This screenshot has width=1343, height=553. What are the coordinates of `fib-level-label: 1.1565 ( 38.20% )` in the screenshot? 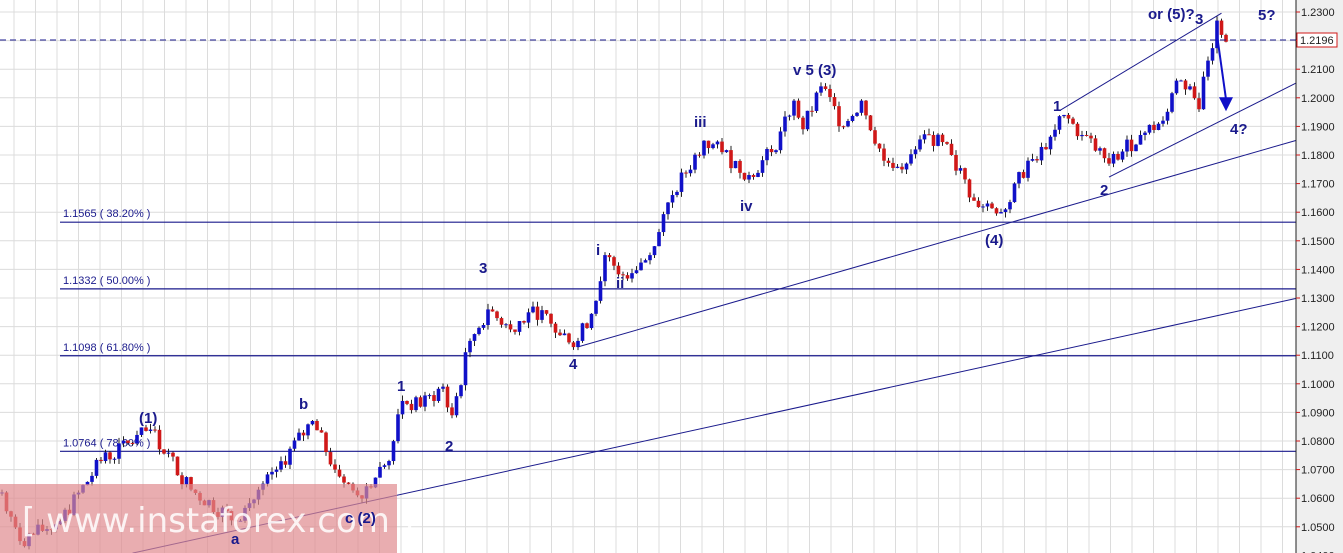 It's located at (106, 214).